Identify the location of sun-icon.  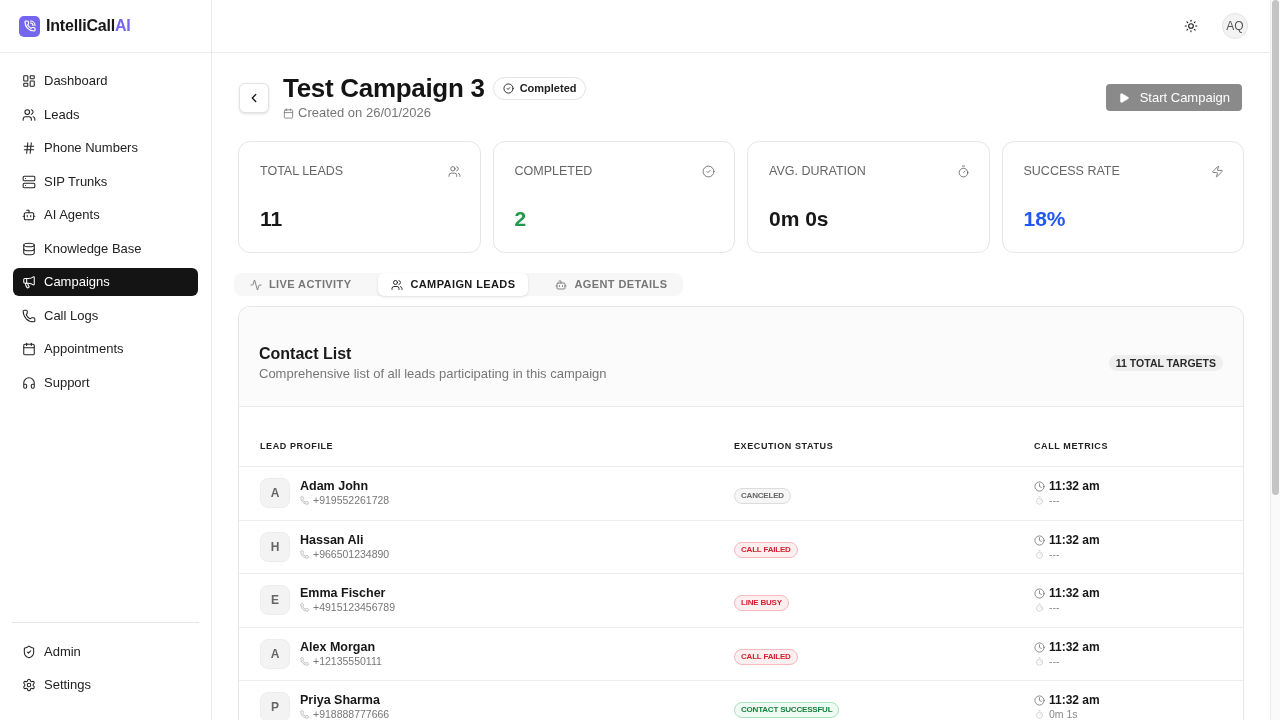
(1191, 26).